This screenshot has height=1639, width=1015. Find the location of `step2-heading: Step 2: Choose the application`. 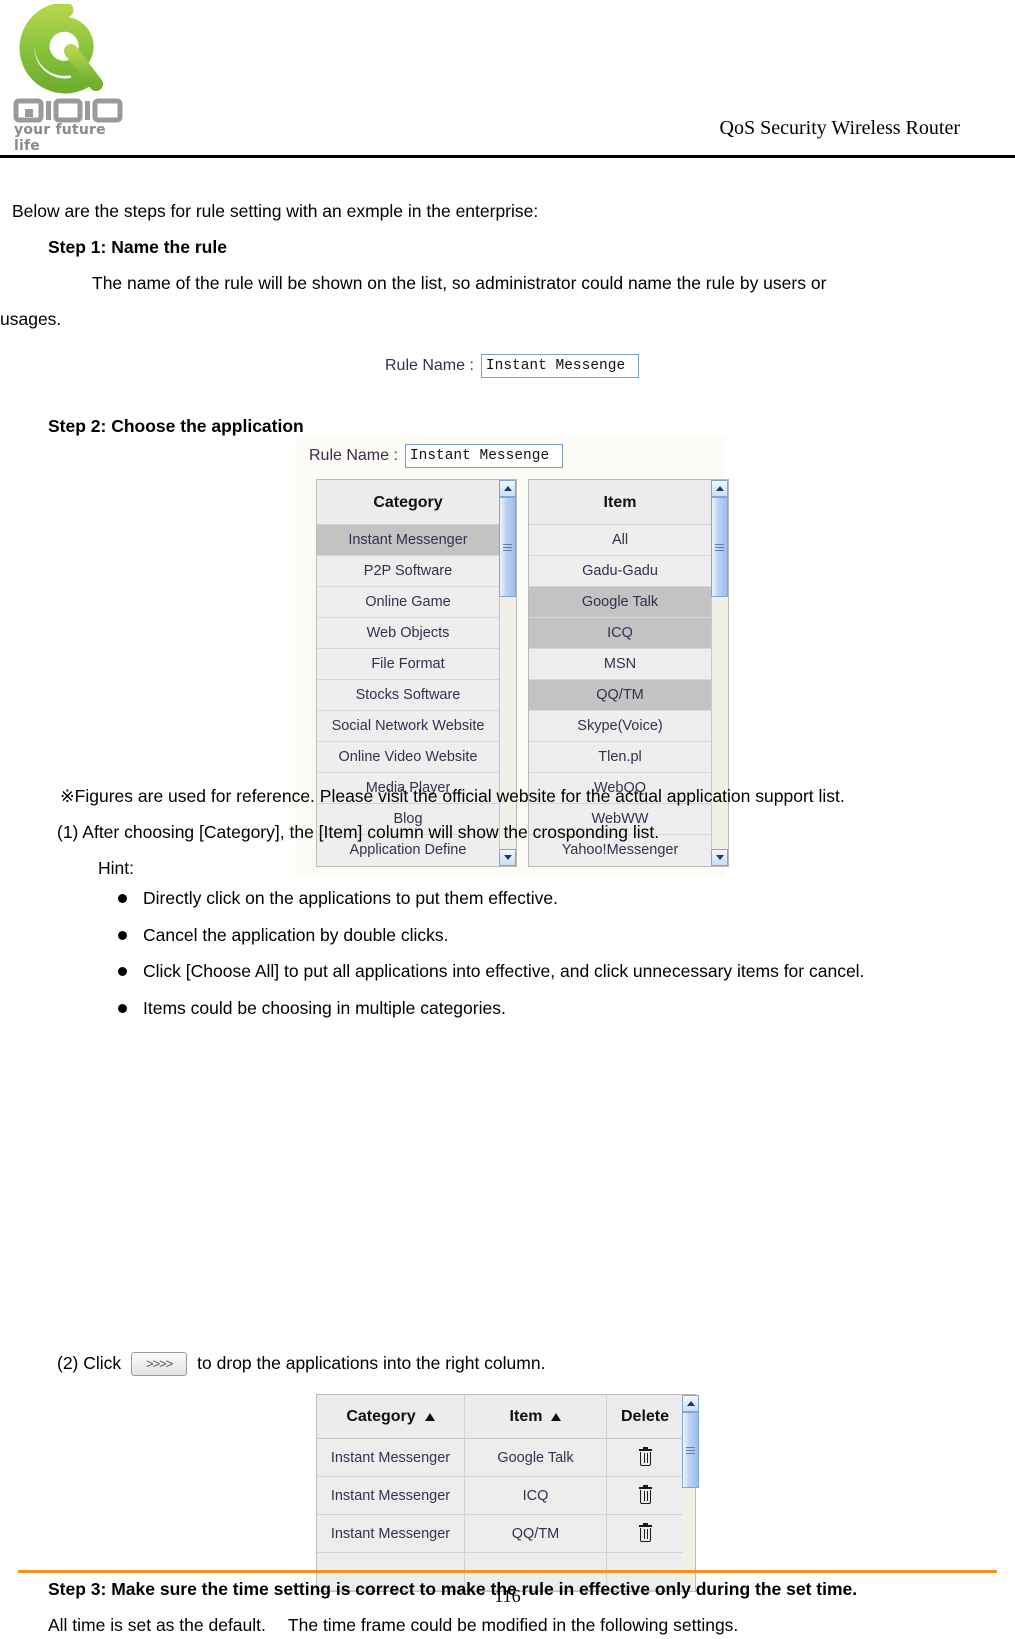

step2-heading: Step 2: Choose the application is located at coordinates (176, 426).